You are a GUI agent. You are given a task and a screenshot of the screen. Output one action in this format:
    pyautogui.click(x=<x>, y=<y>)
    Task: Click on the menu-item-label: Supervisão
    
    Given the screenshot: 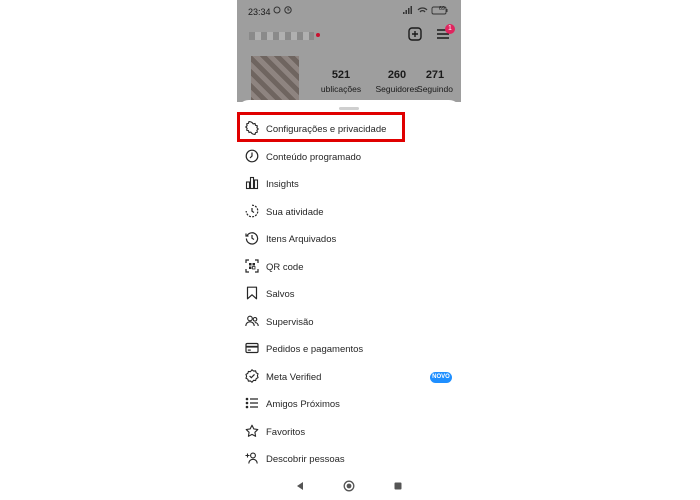 What is the action you would take?
    pyautogui.click(x=290, y=322)
    